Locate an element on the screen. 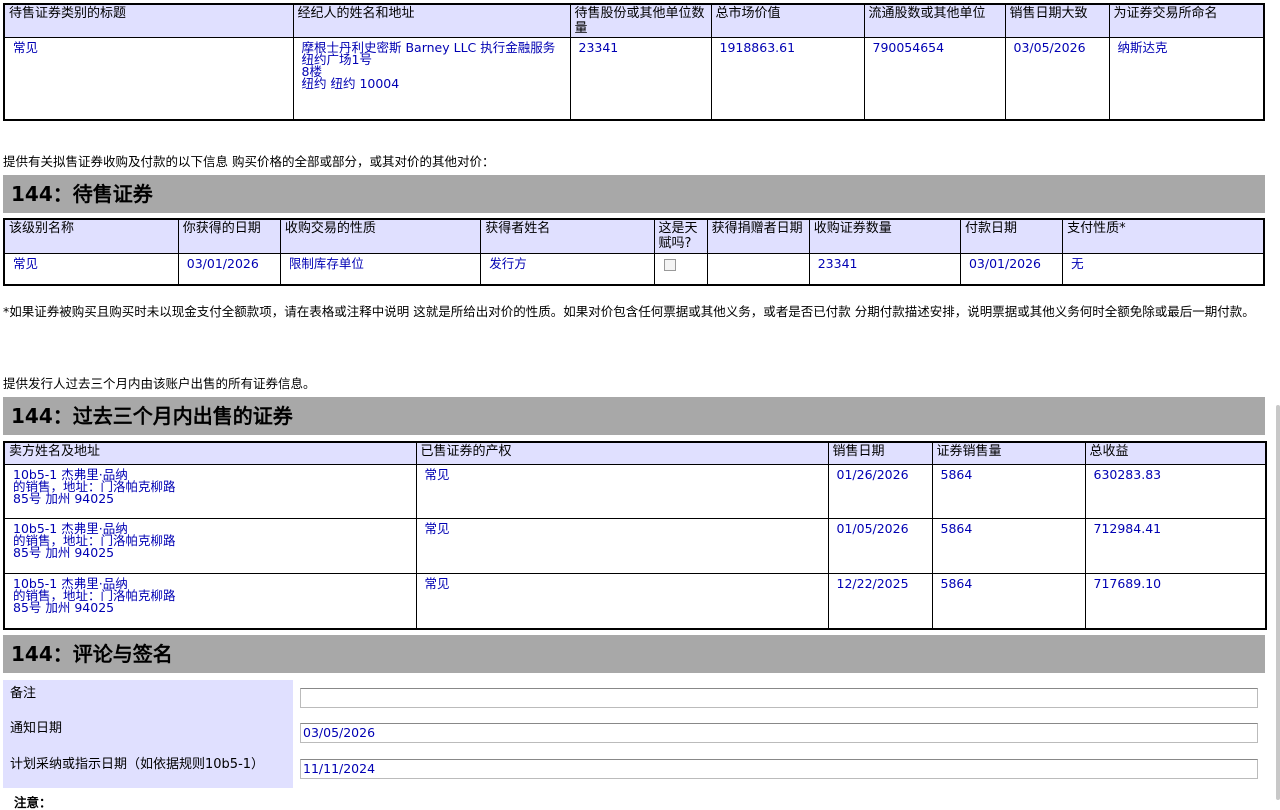  cell-is-gift is located at coordinates (680, 269).